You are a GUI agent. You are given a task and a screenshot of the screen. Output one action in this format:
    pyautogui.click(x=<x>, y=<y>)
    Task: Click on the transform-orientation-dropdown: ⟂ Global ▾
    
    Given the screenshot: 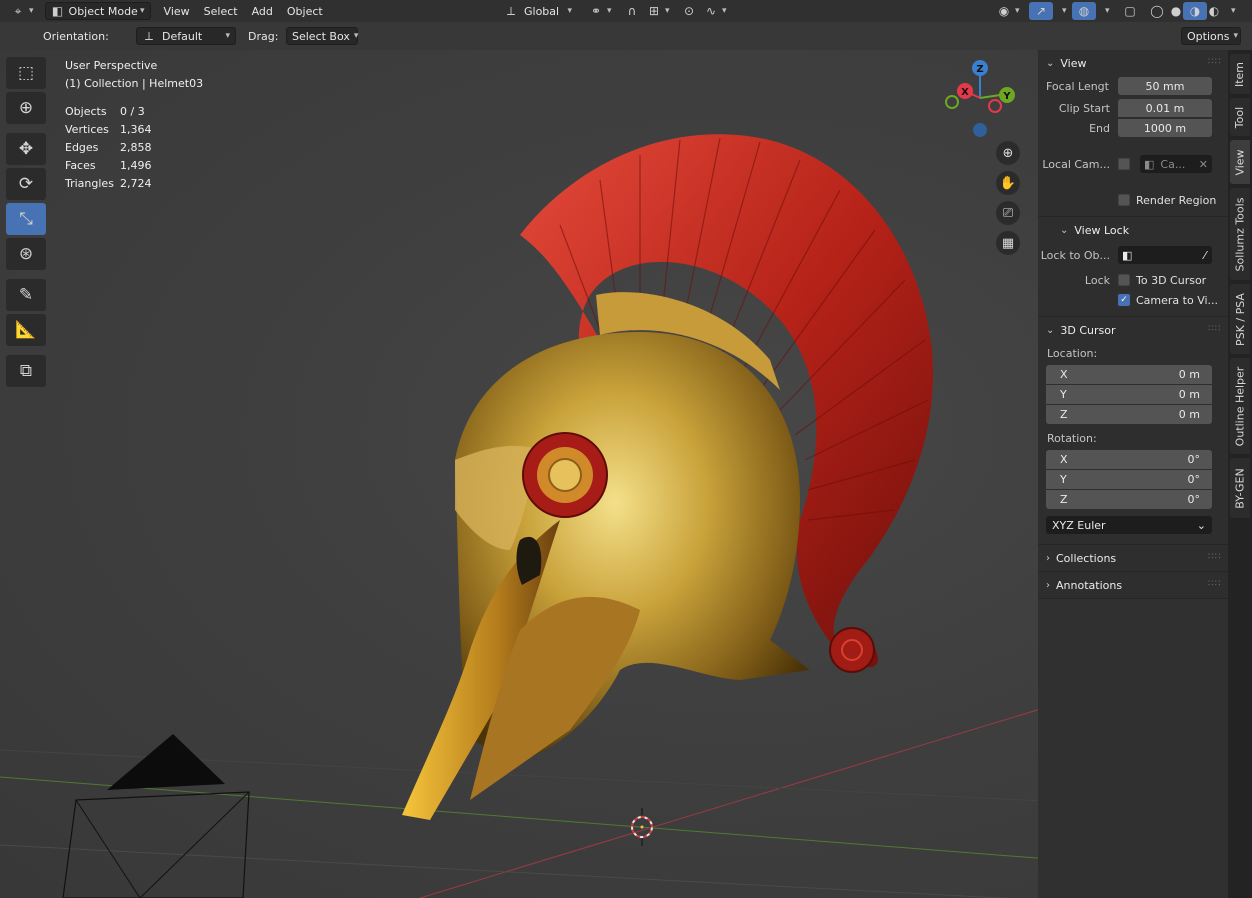 What is the action you would take?
    pyautogui.click(x=538, y=11)
    